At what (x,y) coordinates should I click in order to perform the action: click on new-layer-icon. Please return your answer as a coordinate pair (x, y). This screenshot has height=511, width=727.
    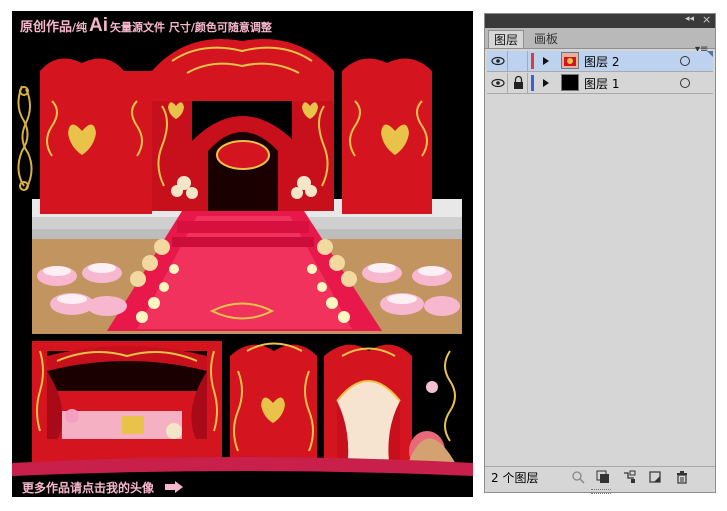
    Looking at the image, I should click on (655, 477).